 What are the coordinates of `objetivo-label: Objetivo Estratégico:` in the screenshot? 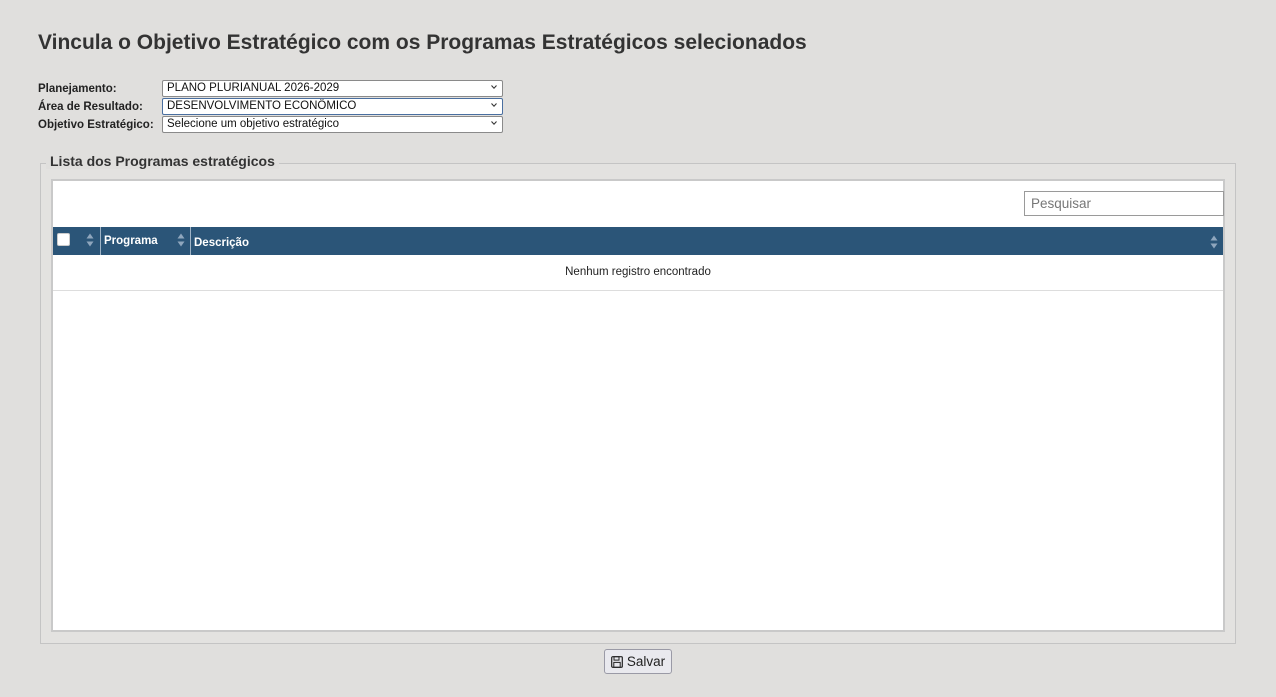 It's located at (96, 124).